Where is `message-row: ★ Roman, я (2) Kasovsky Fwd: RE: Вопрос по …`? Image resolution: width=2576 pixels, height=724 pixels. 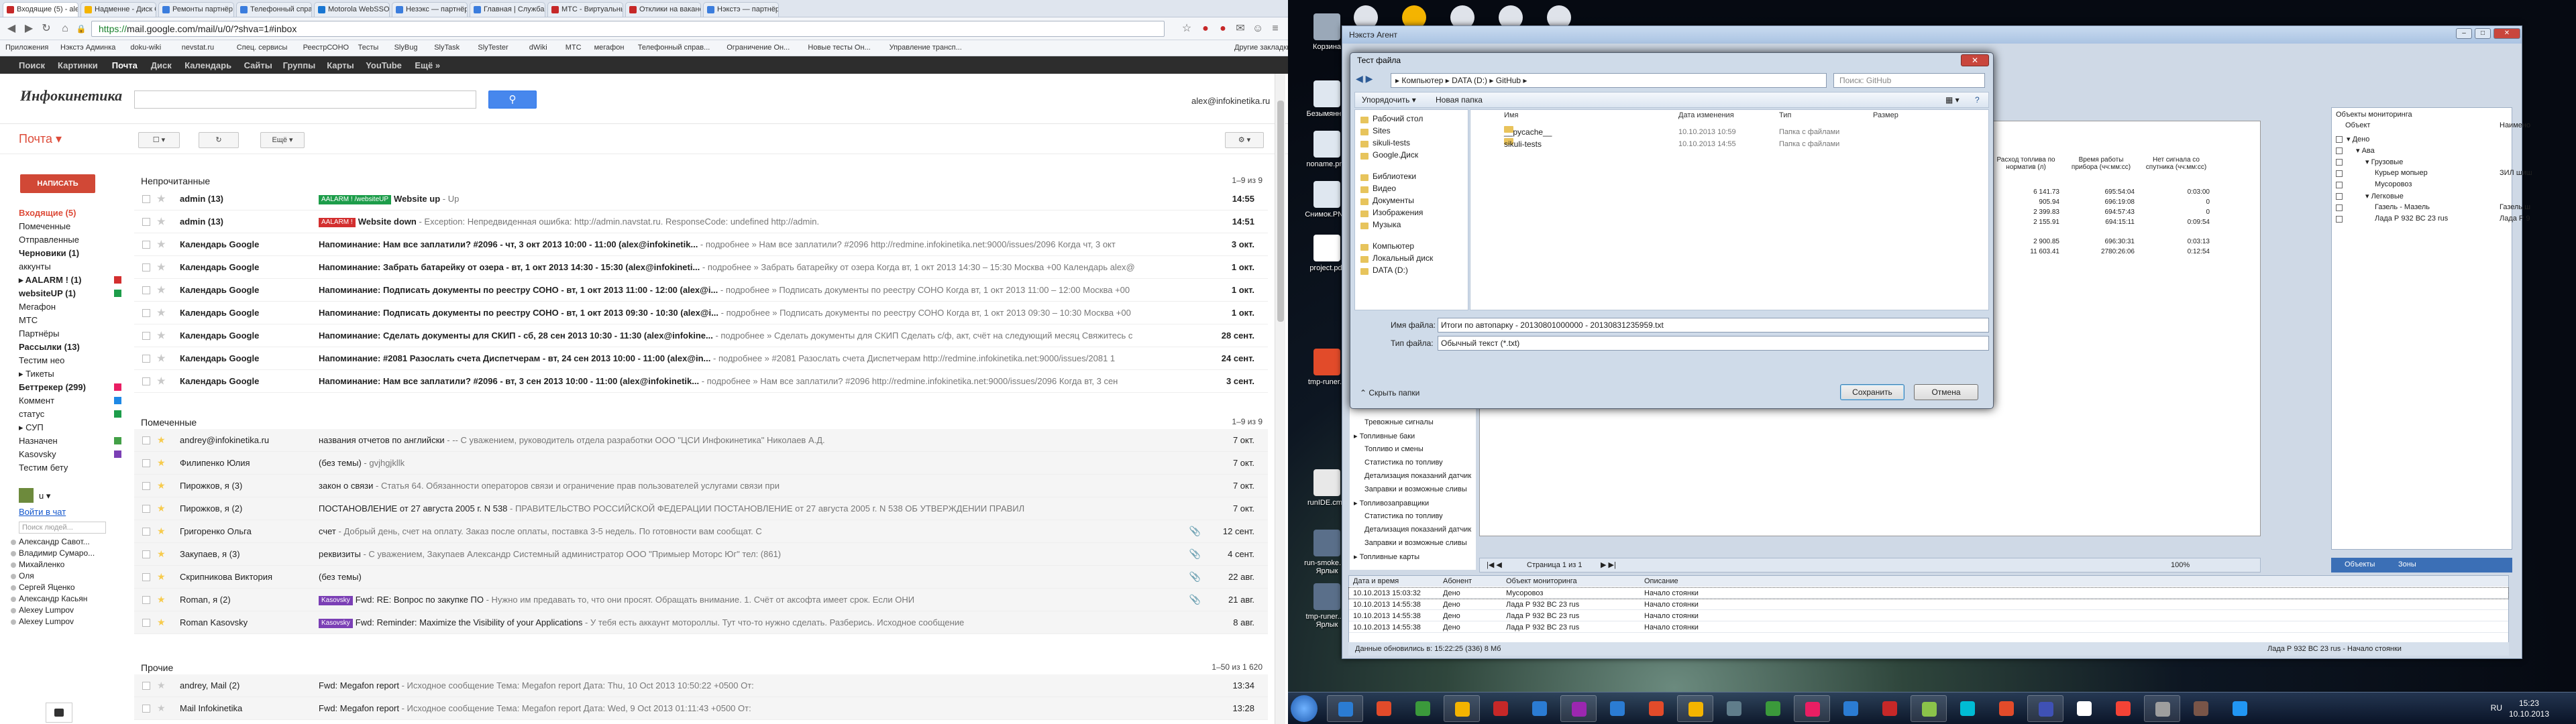
message-row: ★ Roman, я (2) Kasovsky Fwd: RE: Вопрос по … is located at coordinates (701, 600).